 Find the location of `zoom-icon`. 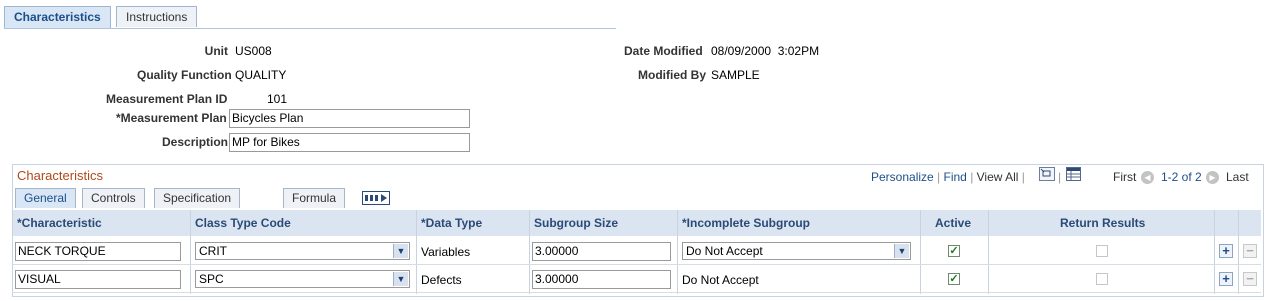

zoom-icon is located at coordinates (1047, 174).